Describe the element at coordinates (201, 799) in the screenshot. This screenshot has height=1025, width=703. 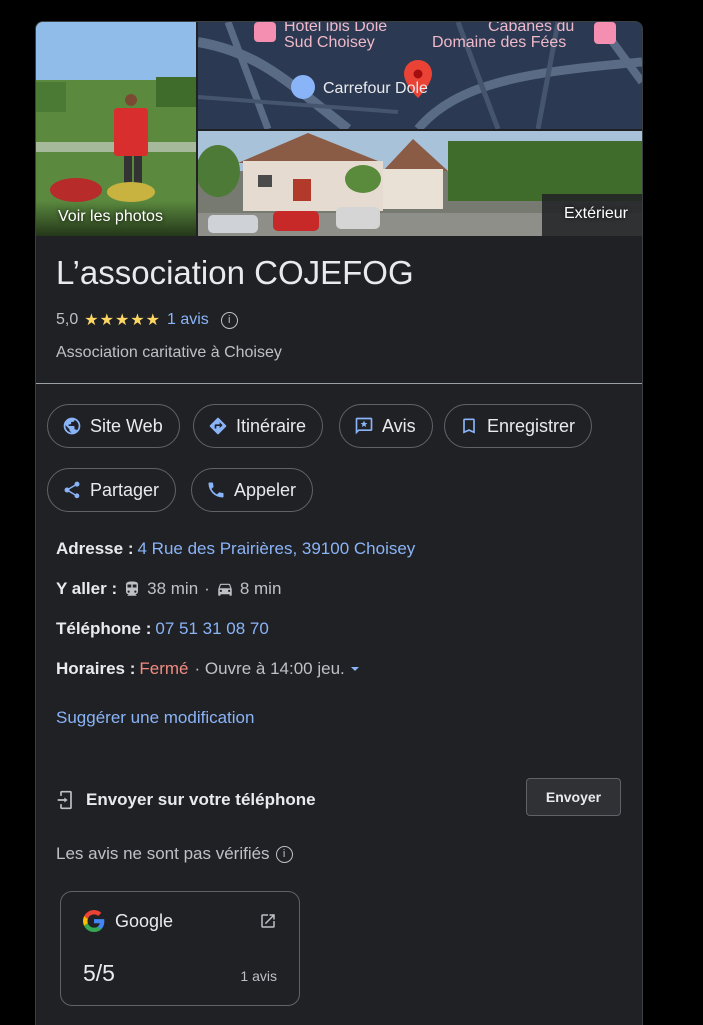
I see `send-to-phone-label: Envoyer sur votre téléphone` at that location.